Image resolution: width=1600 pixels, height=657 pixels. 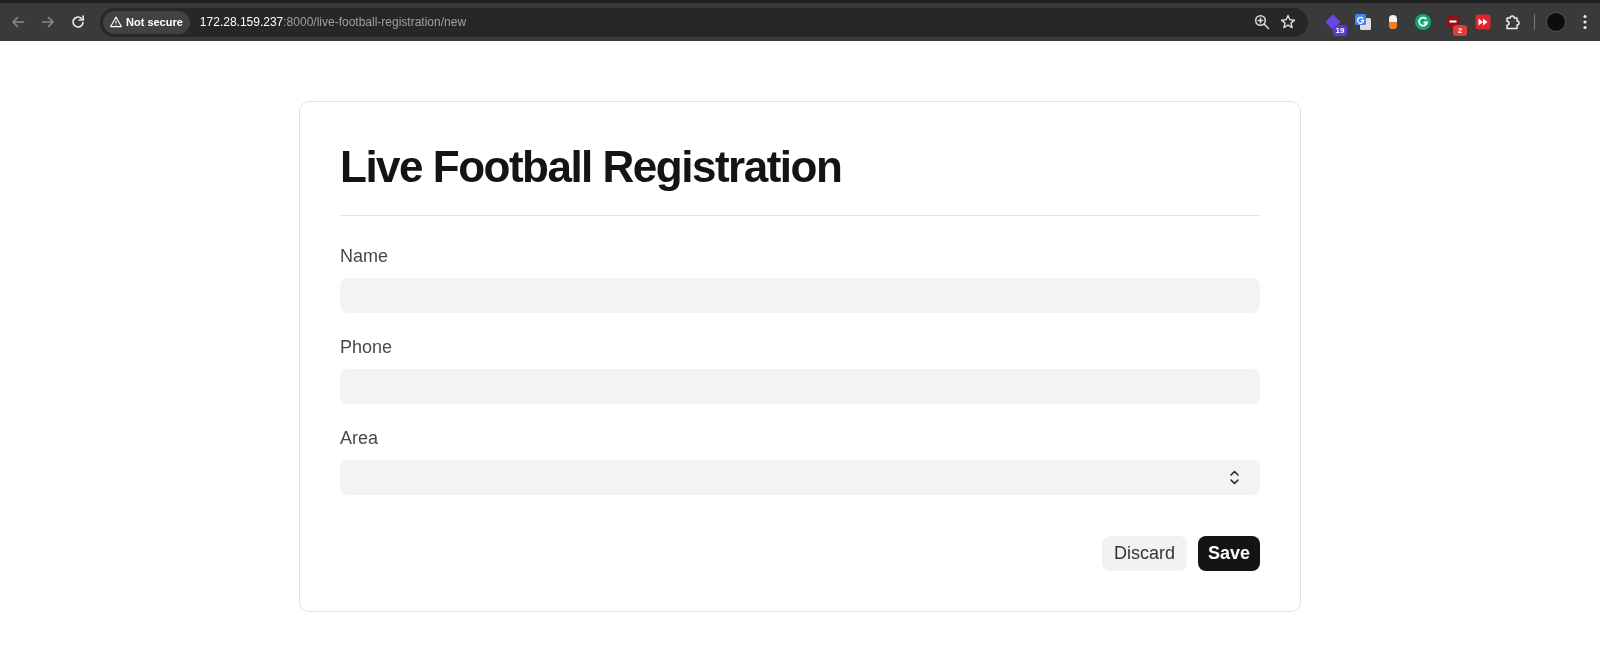 What do you see at coordinates (1483, 22) in the screenshot?
I see `fast-forward-icon` at bounding box center [1483, 22].